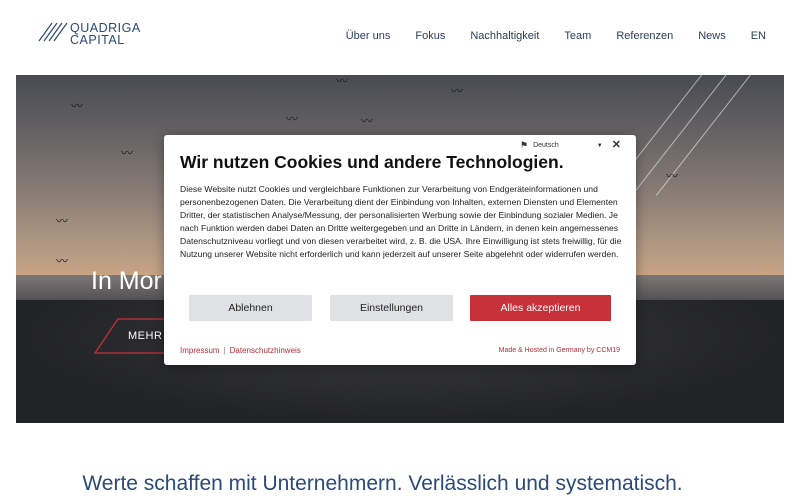 The width and height of the screenshot is (800, 500). Describe the element at coordinates (53, 32) in the screenshot. I see `logo-mark-icon` at that location.